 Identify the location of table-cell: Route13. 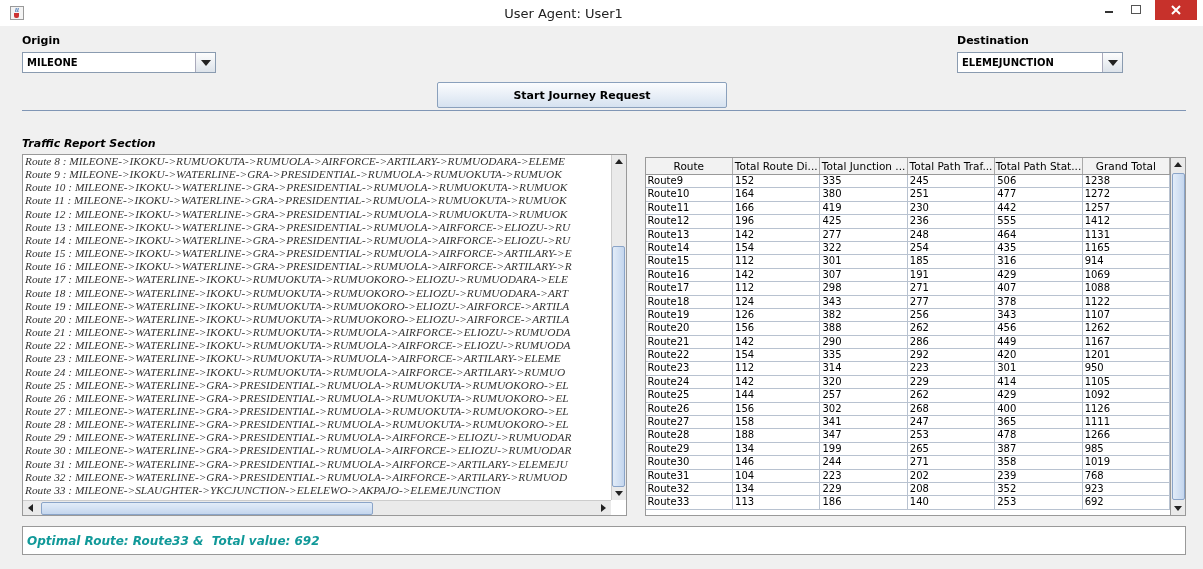
(689, 234).